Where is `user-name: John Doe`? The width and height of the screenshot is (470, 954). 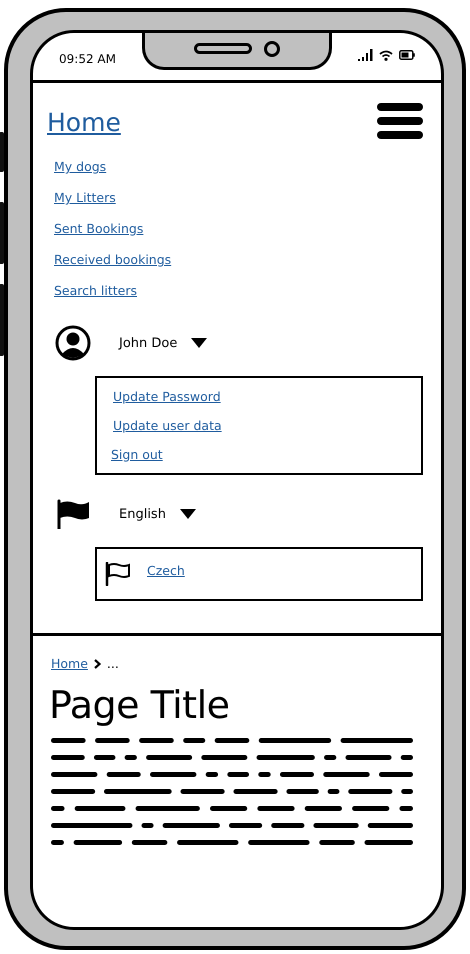
user-name: John Doe is located at coordinates (148, 343).